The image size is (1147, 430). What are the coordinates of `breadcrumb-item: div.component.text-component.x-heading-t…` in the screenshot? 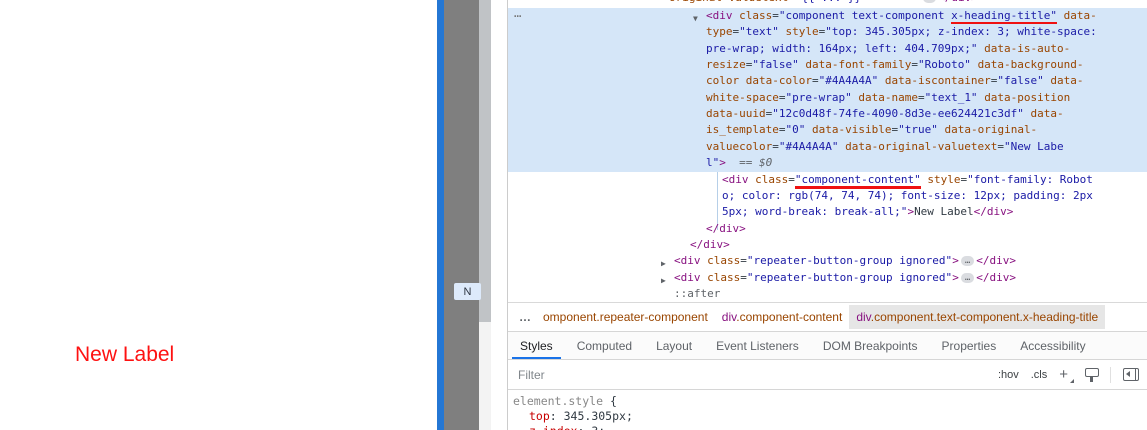 It's located at (977, 317).